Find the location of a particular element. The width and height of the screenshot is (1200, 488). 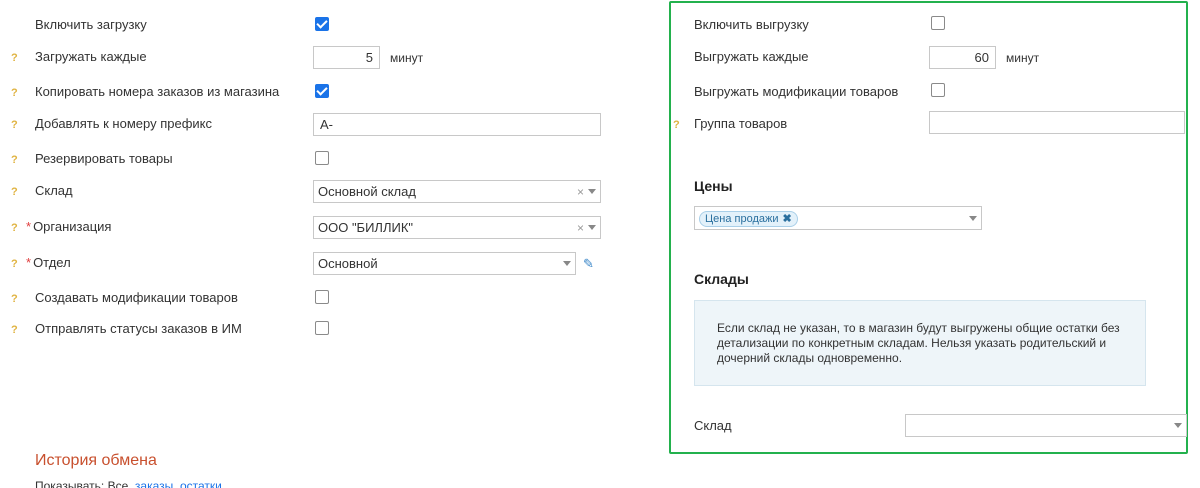

warehouse-select-value: Основной склад is located at coordinates (367, 191).